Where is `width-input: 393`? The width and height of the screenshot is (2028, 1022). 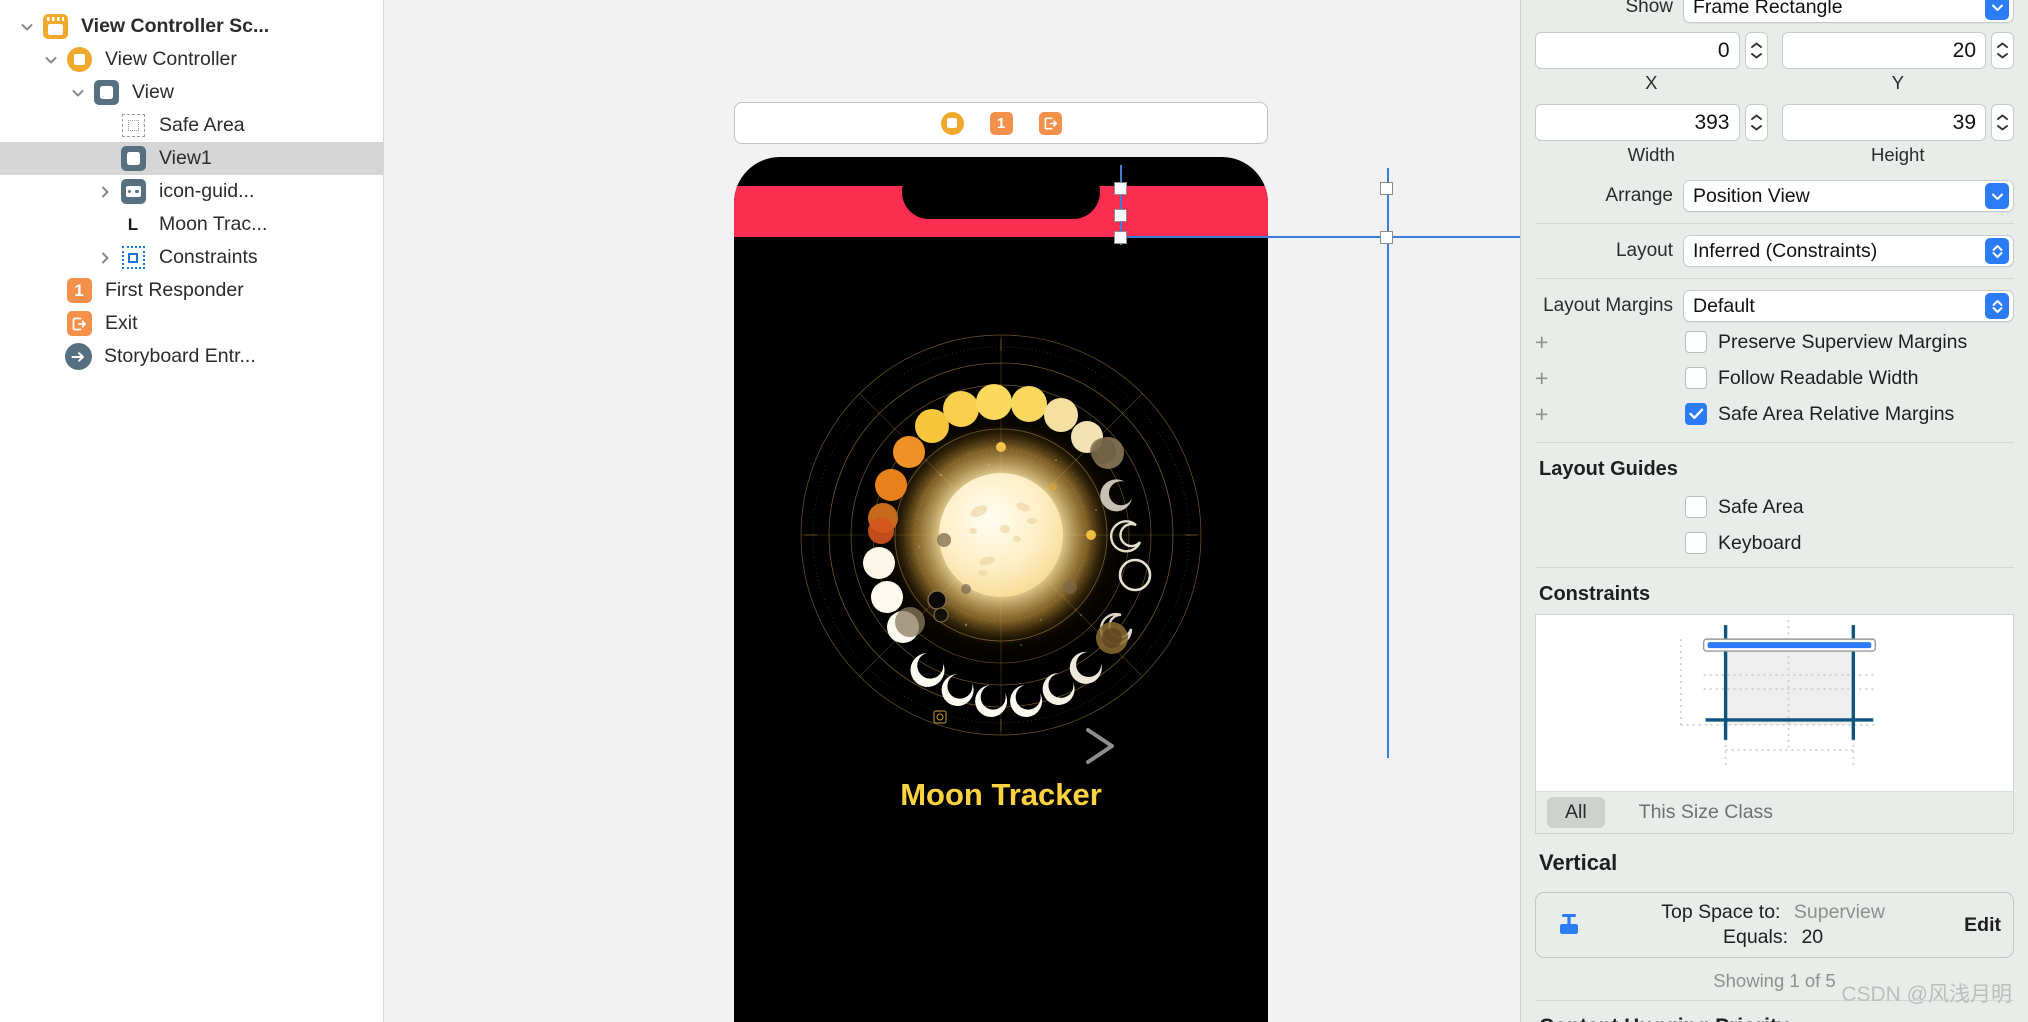
width-input: 393 is located at coordinates (1637, 122).